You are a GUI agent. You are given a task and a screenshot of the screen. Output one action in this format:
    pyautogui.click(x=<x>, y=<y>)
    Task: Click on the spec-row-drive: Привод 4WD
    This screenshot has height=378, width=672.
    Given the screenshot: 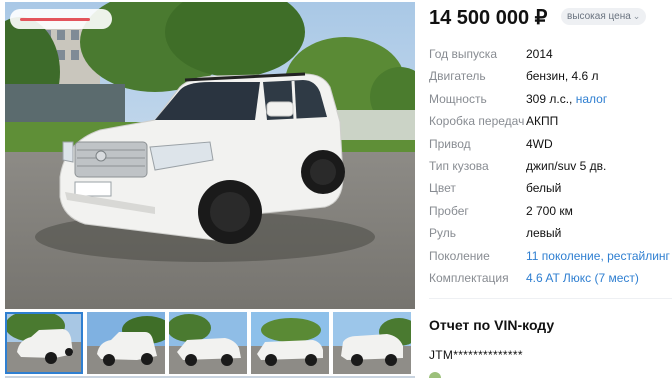 What is the action you would take?
    pyautogui.click(x=550, y=144)
    